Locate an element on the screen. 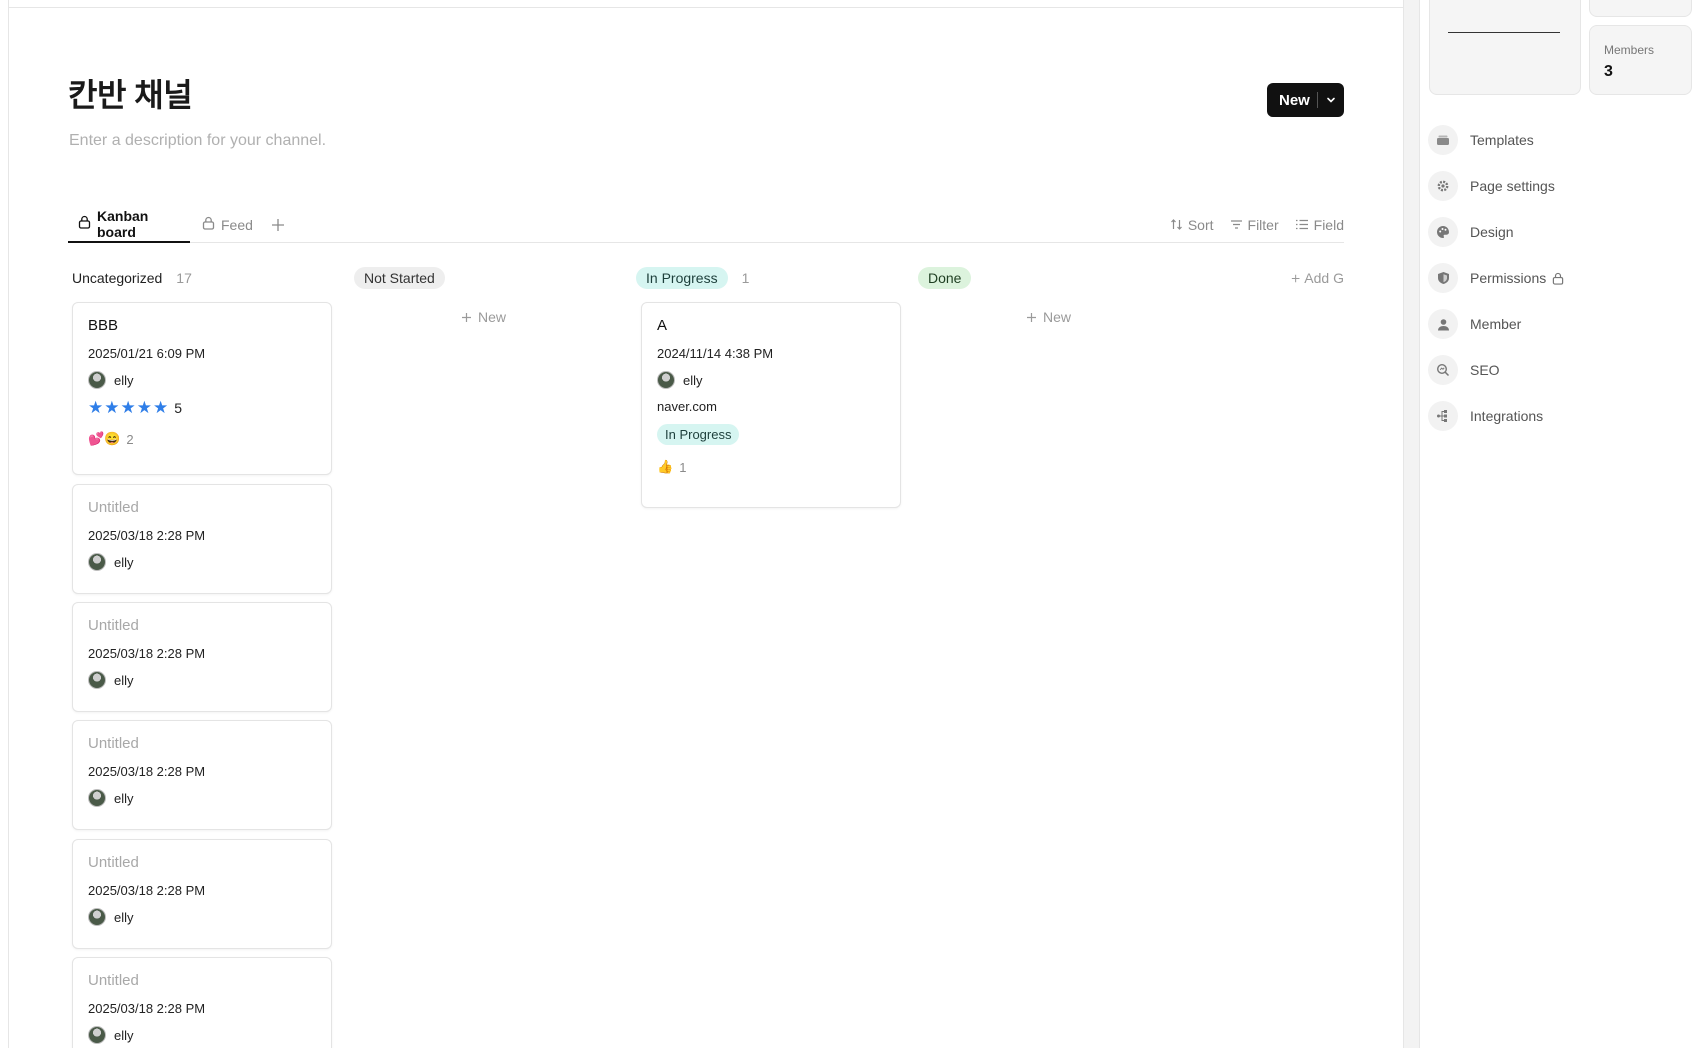 The width and height of the screenshot is (1692, 1048). sidebar-item-permissions: Permissions is located at coordinates (1553, 278).